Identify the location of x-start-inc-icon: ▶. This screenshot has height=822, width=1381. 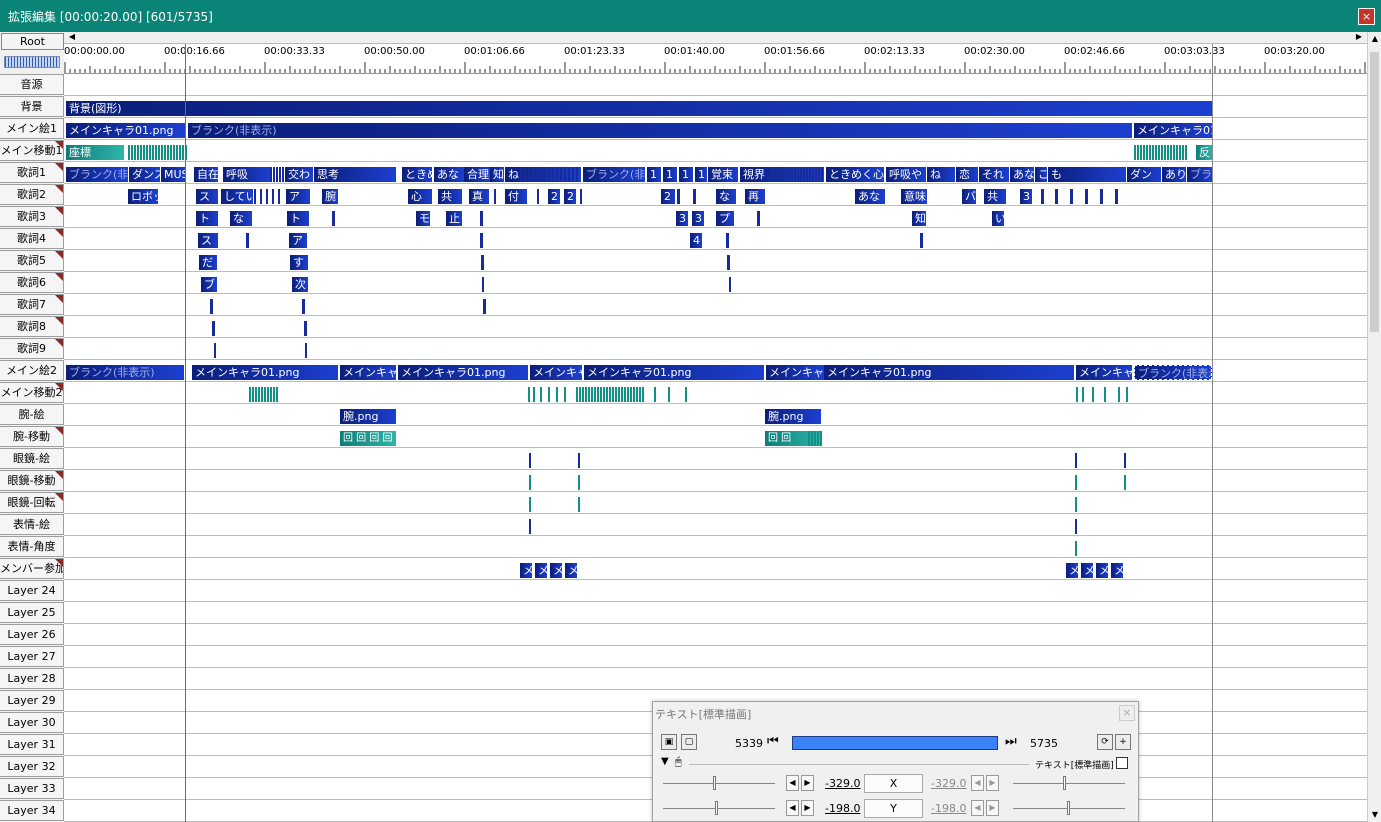
(807, 783).